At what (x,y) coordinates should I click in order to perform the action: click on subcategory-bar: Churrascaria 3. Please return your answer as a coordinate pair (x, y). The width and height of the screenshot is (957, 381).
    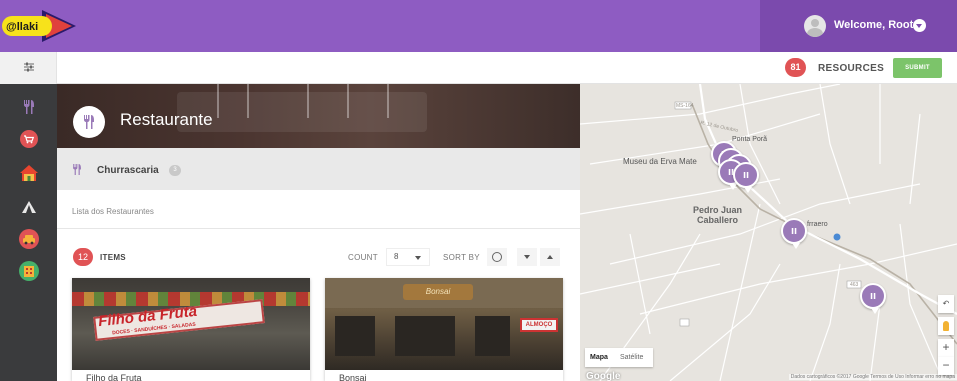
    Looking at the image, I should click on (318, 169).